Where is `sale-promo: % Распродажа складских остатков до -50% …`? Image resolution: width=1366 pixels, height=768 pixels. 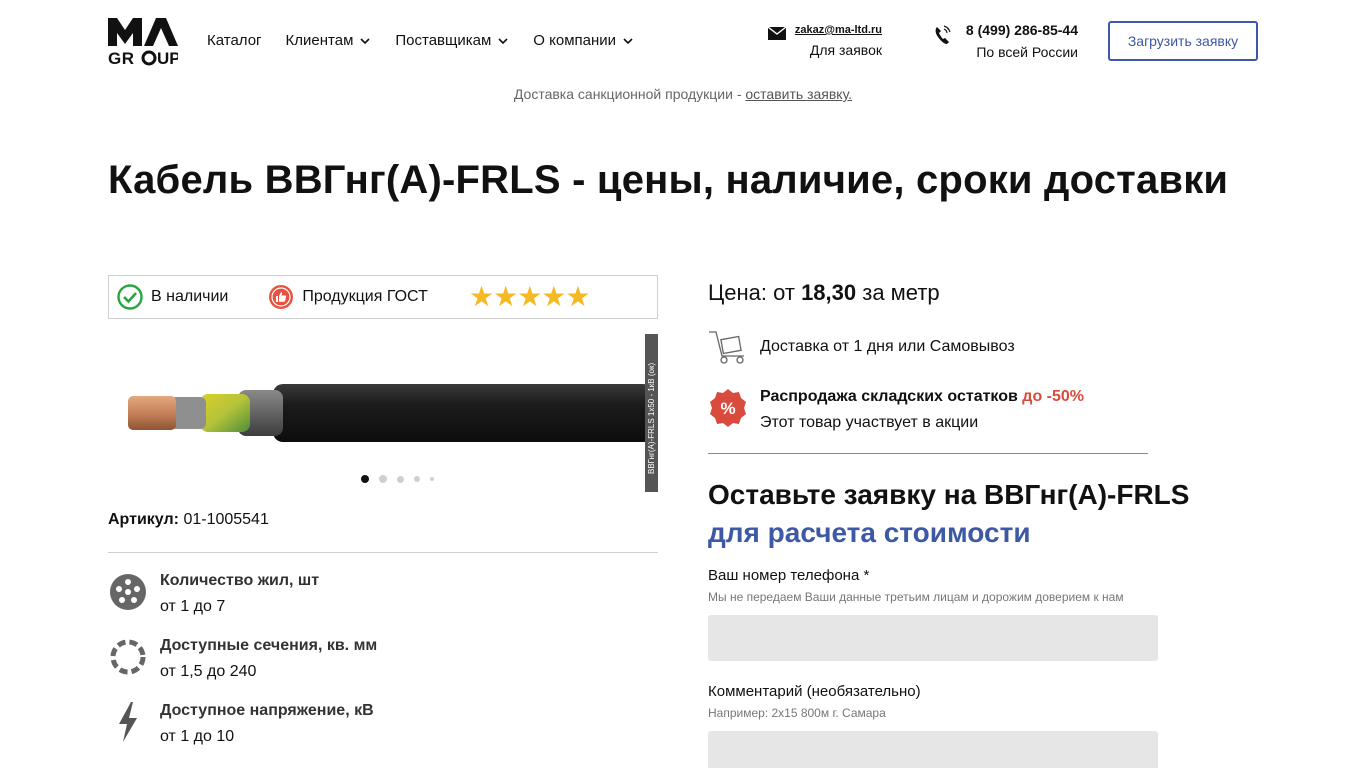 sale-promo: % Распродажа складских остатков до -50% … is located at coordinates (896, 410).